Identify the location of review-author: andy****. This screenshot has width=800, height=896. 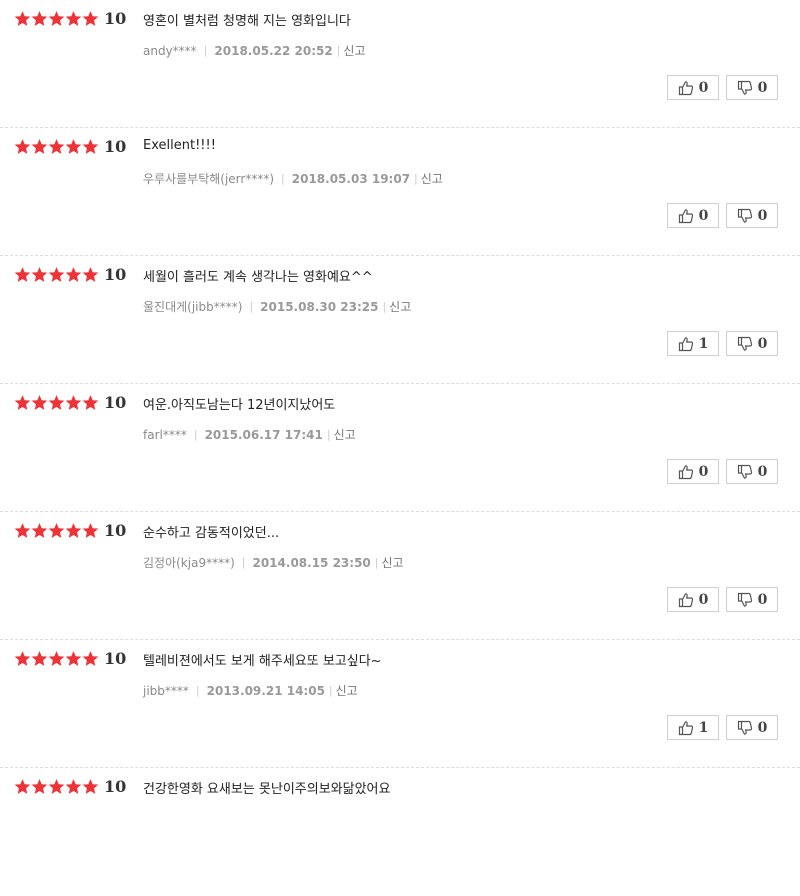
(170, 51).